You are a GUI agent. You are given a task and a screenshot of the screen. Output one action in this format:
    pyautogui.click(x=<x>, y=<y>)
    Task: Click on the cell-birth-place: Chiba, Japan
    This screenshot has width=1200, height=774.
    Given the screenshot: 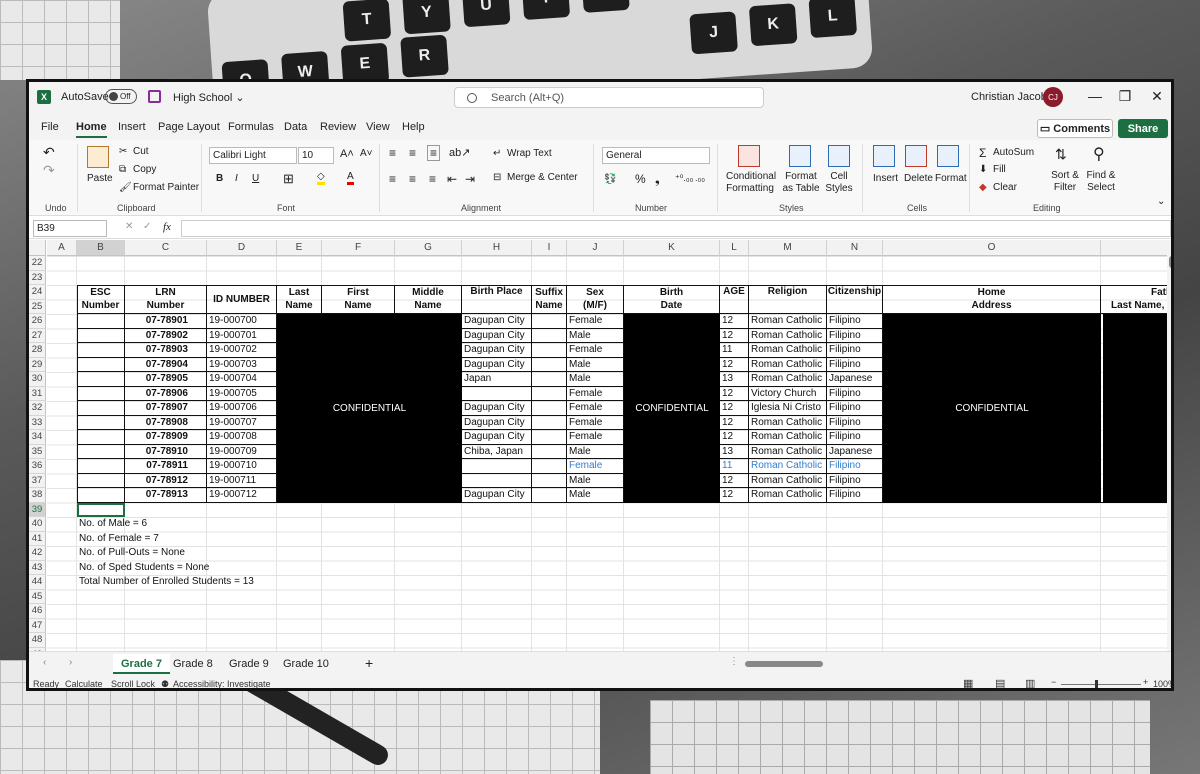 What is the action you would take?
    pyautogui.click(x=497, y=451)
    